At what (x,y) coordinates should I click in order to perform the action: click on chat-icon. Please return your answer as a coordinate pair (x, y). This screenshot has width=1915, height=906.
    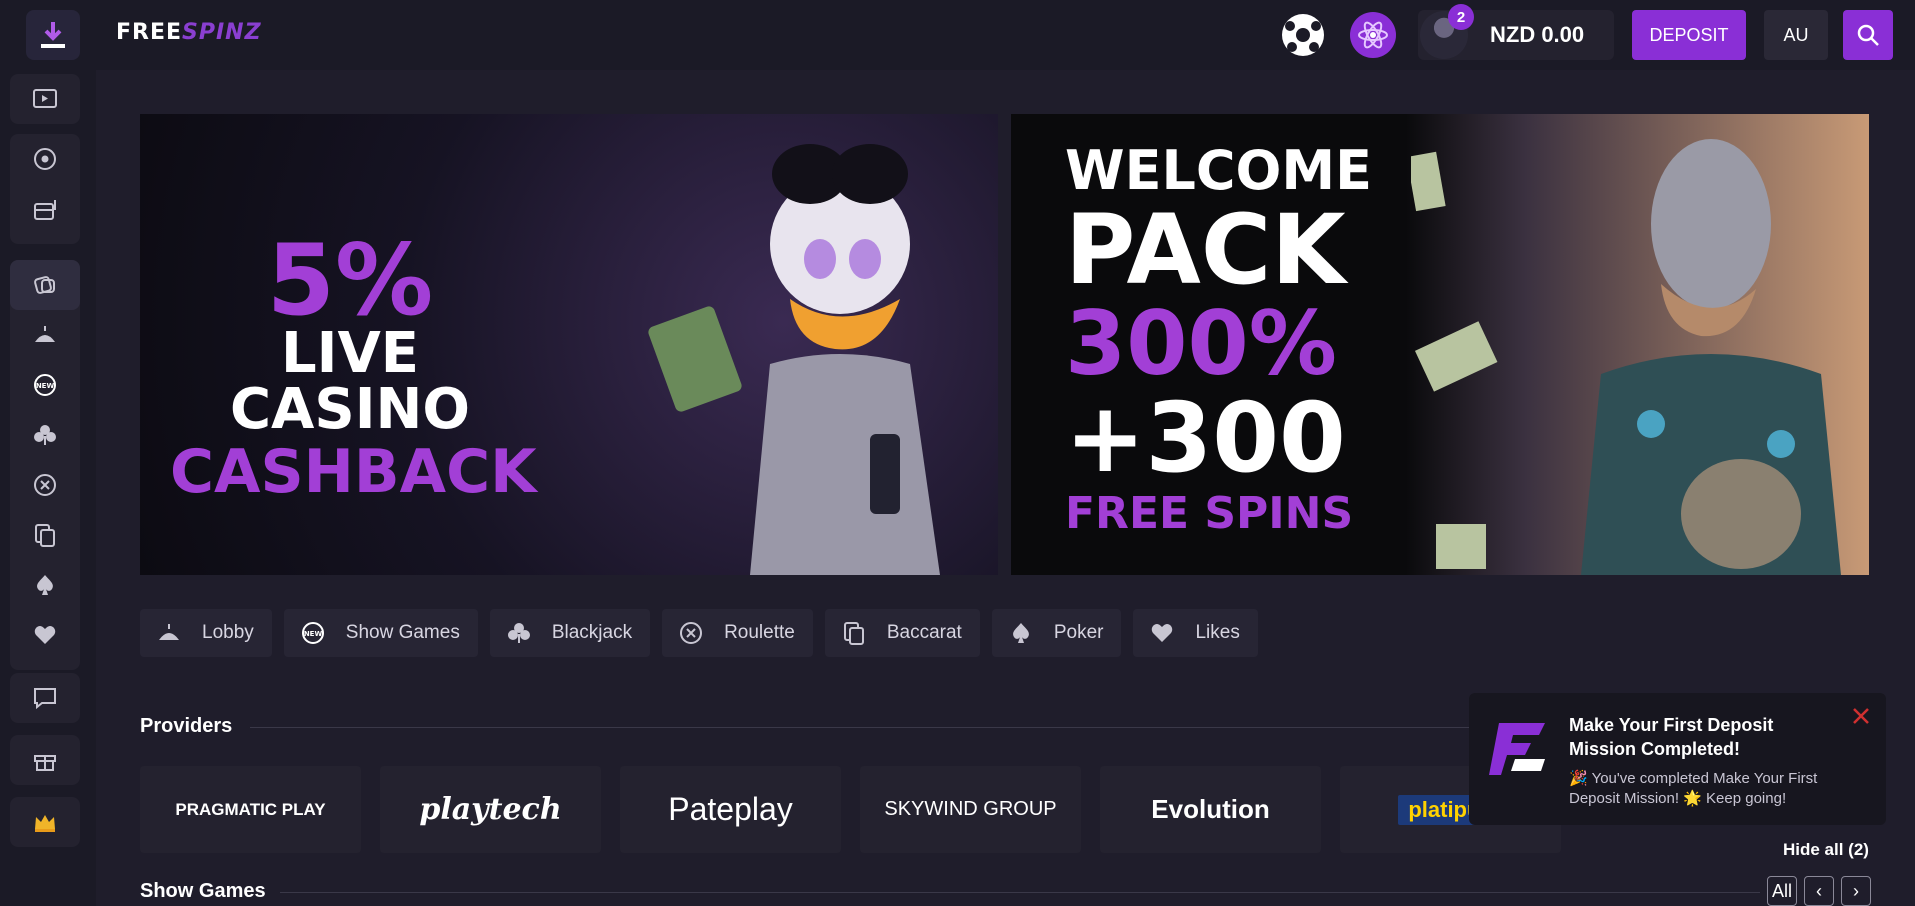
    Looking at the image, I should click on (45, 699).